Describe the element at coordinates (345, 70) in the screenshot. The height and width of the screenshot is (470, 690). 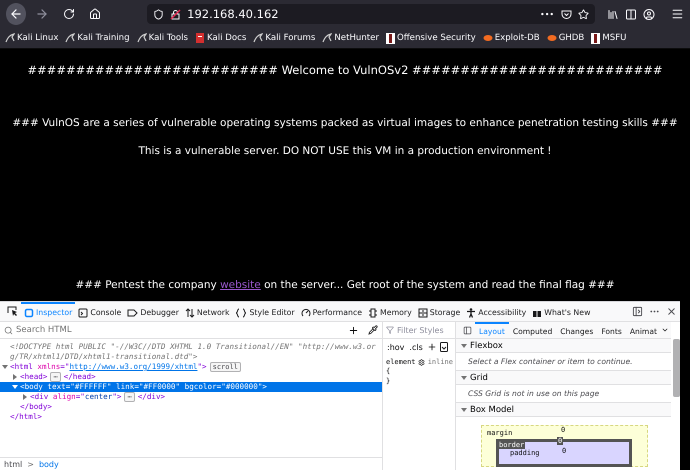
I see `page-heading: ########################## Welcome to VulnOSv2 ##########################` at that location.